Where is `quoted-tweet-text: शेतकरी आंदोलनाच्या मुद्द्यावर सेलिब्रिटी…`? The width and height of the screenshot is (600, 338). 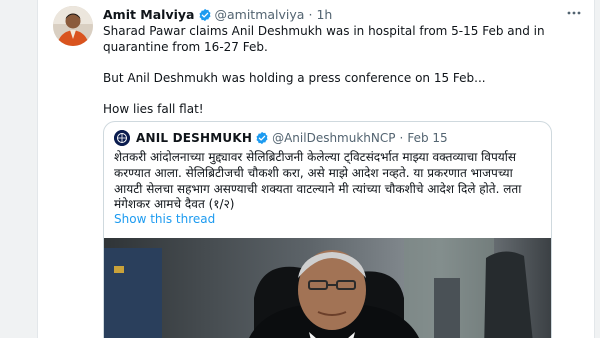
quoted-tweet-text: शेतकरी आंदोलनाच्या मुद्द्यावर सेलिब्रिटी… is located at coordinates (318, 181).